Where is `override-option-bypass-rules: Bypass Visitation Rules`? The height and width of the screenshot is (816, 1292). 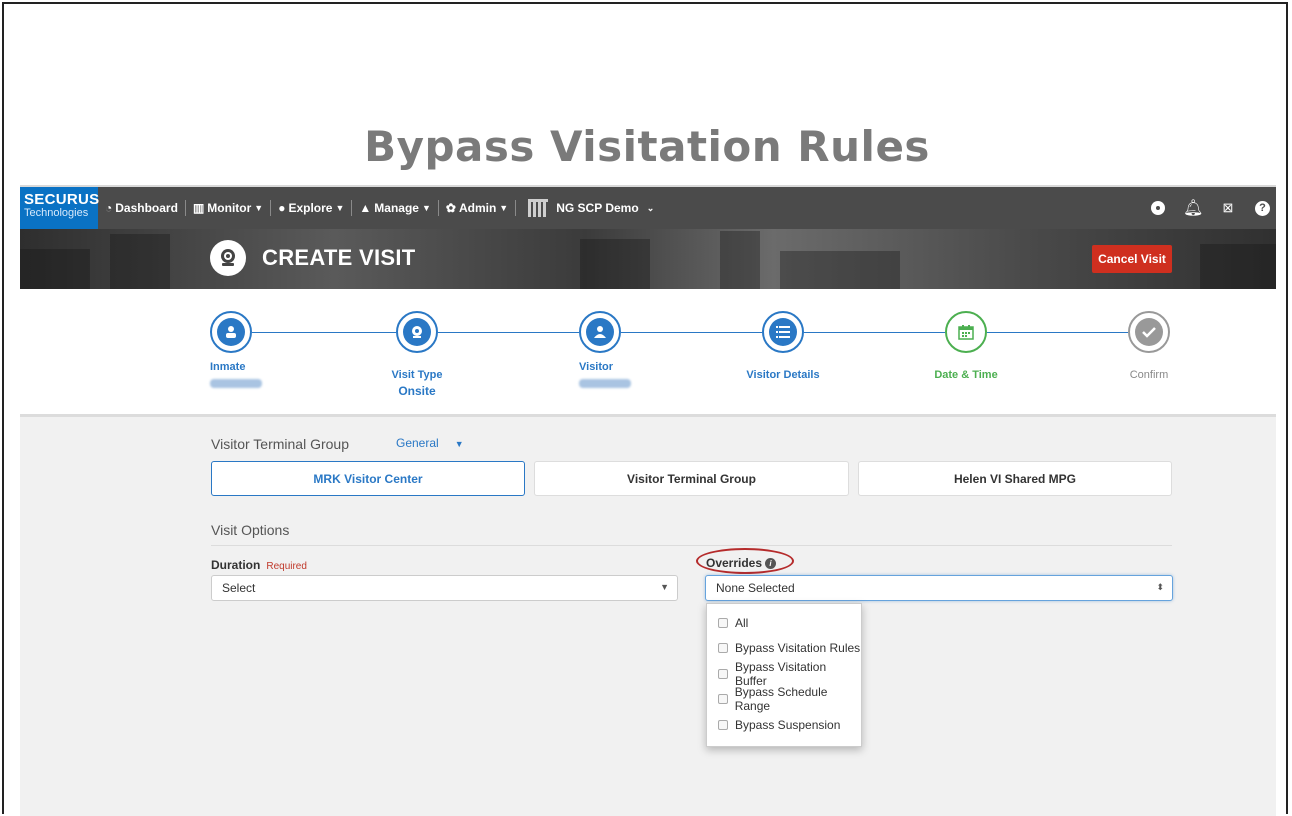
override-option-bypass-rules: Bypass Visitation Rules is located at coordinates (784, 649).